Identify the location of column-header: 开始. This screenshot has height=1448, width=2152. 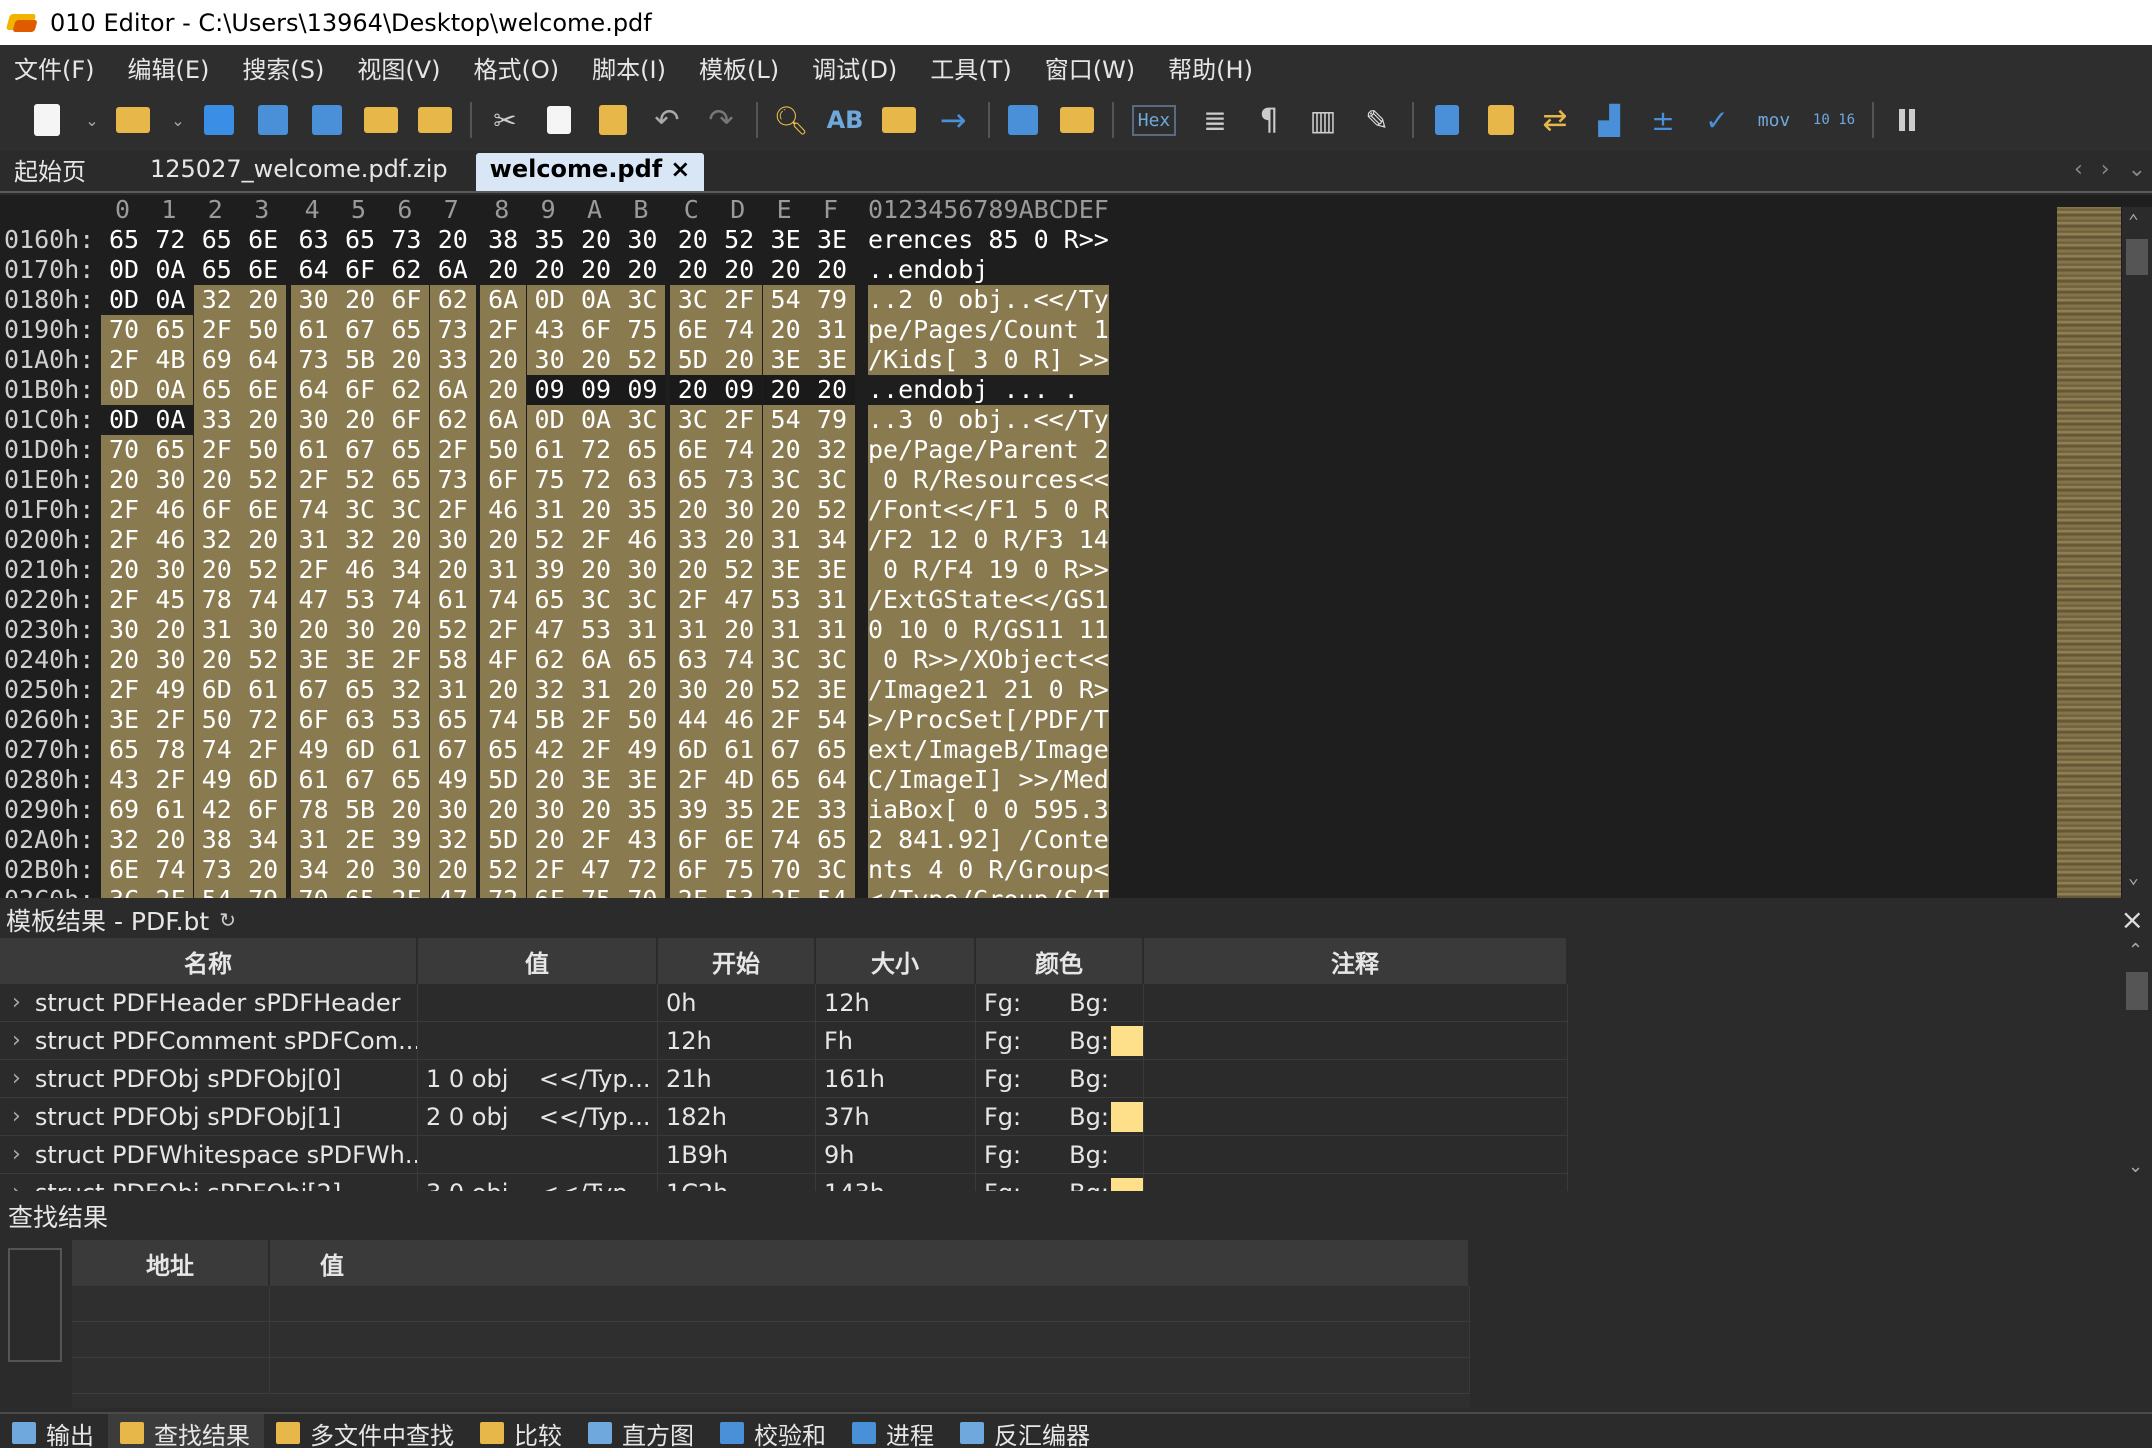
(737, 961).